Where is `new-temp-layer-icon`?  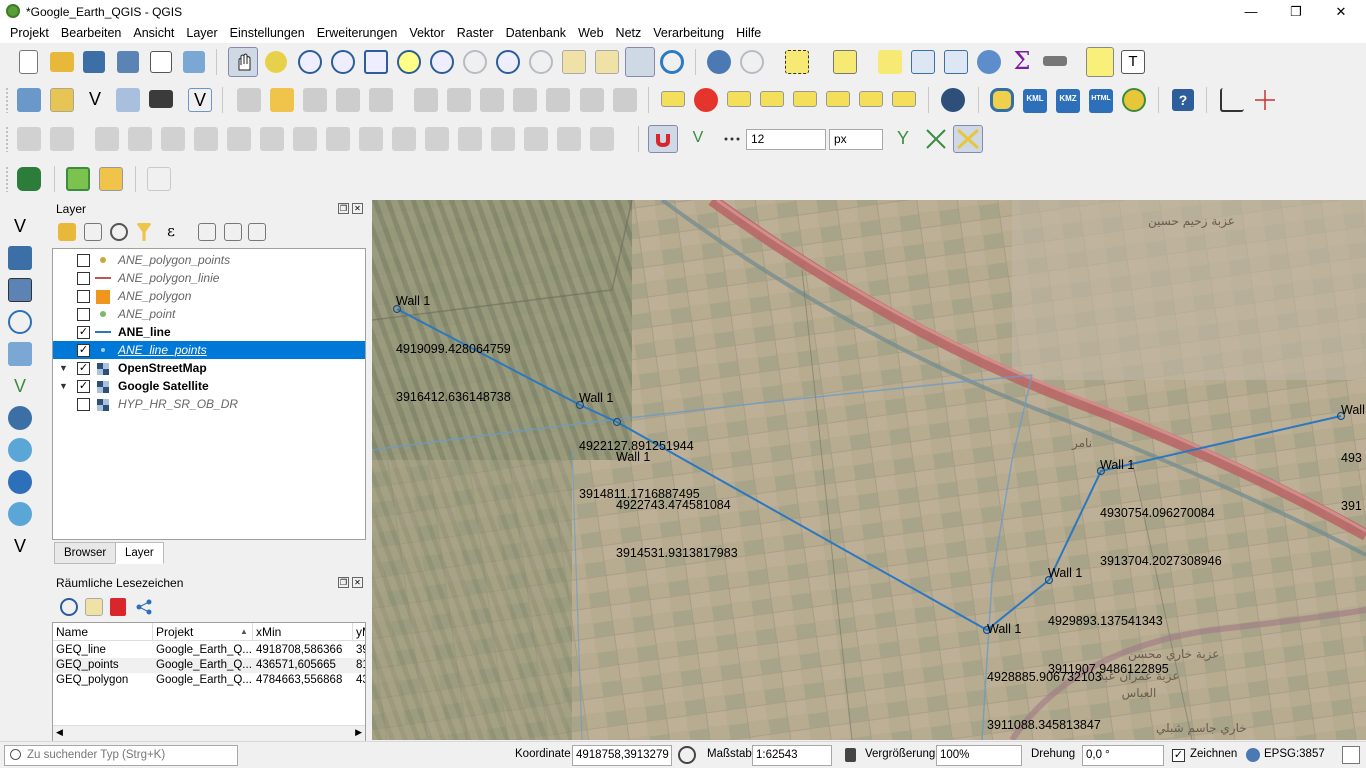
new-temp-layer-icon is located at coordinates (128, 100).